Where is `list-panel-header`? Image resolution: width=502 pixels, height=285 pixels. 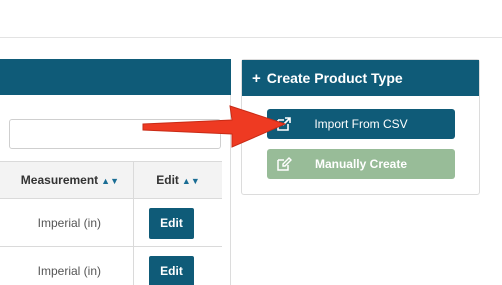
list-panel-header is located at coordinates (115, 77).